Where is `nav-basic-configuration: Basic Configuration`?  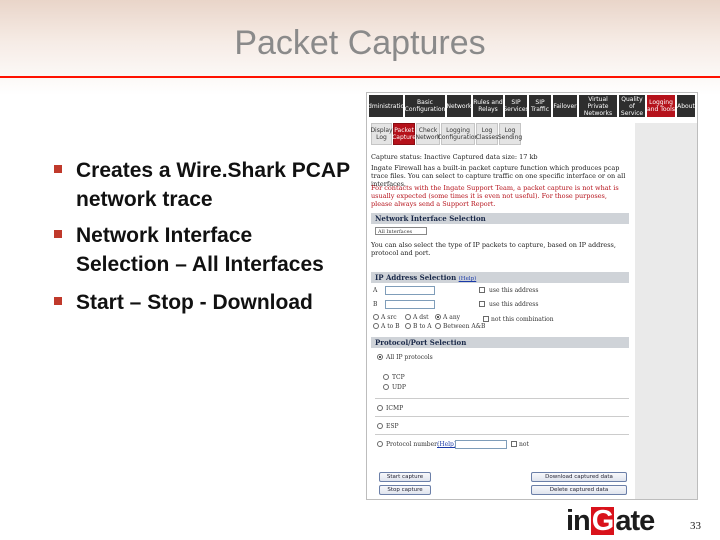 nav-basic-configuration: Basic Configuration is located at coordinates (425, 106).